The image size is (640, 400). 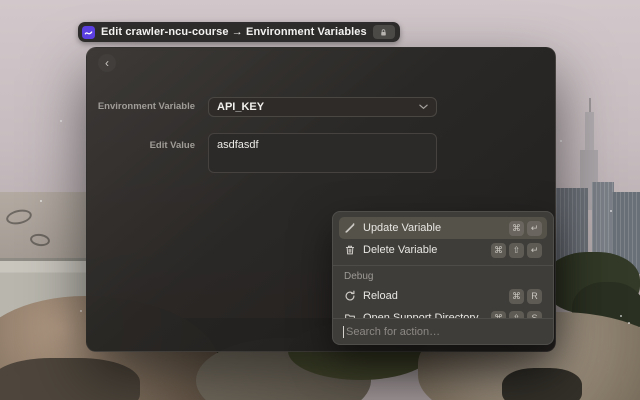 I want to click on chevron-down-icon, so click(x=423, y=107).